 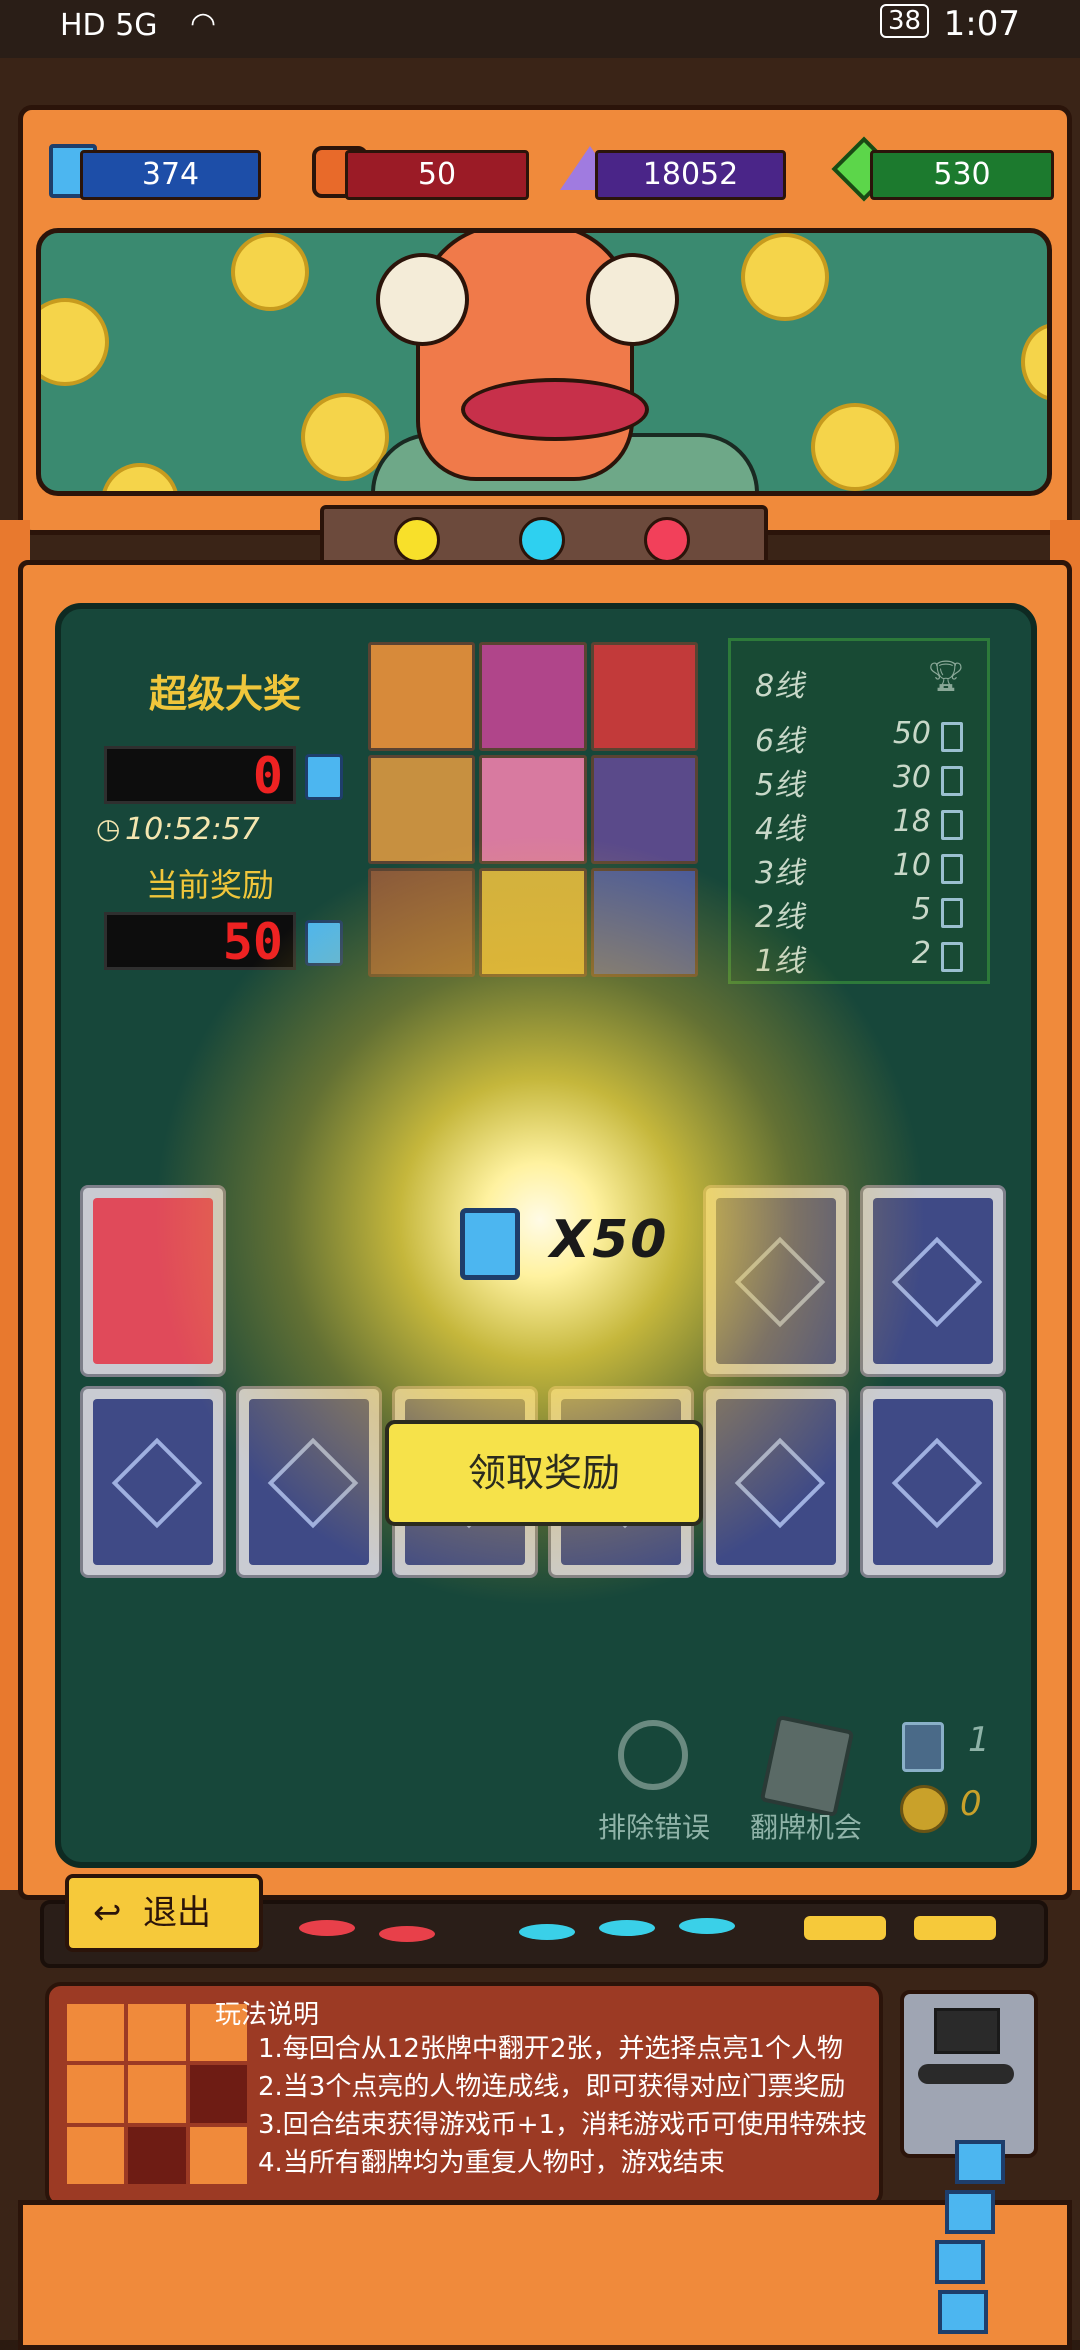 I want to click on exit-button: ↩ 退出, so click(x=164, y=1913).